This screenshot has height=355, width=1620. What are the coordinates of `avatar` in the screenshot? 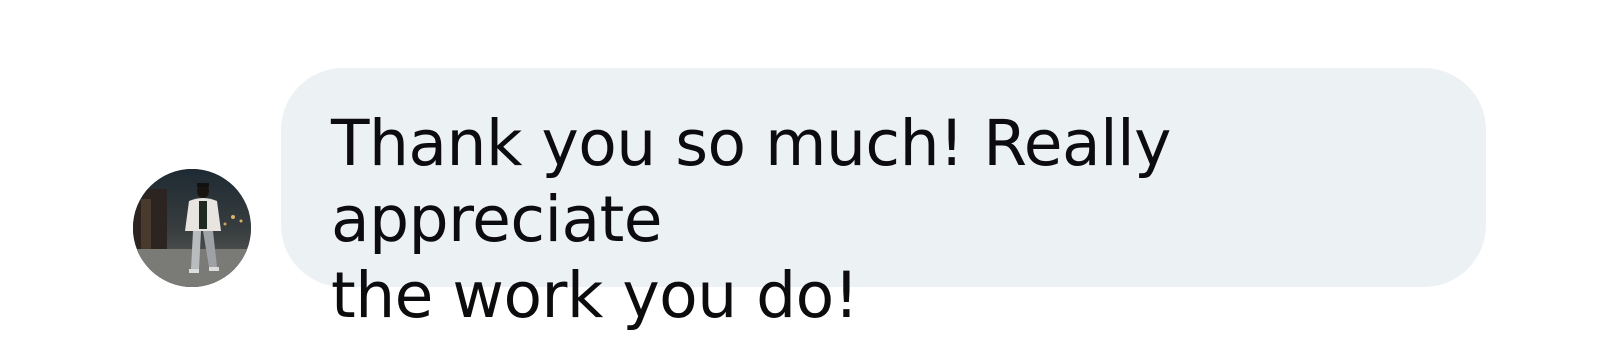 It's located at (192, 228).